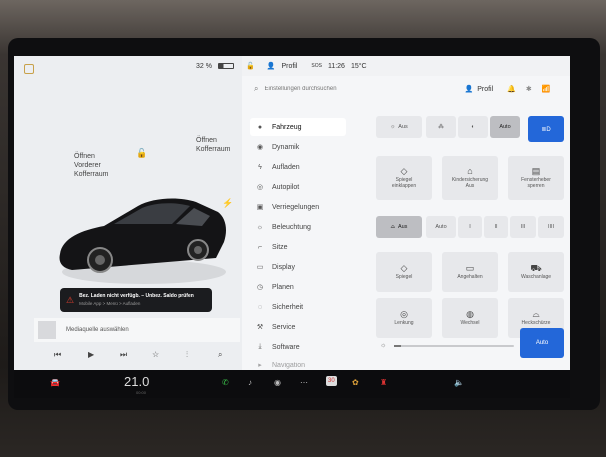 The width and height of the screenshot is (606, 457). Describe the element at coordinates (505, 127) in the screenshot. I see `lights-auto-button: Auto` at that location.